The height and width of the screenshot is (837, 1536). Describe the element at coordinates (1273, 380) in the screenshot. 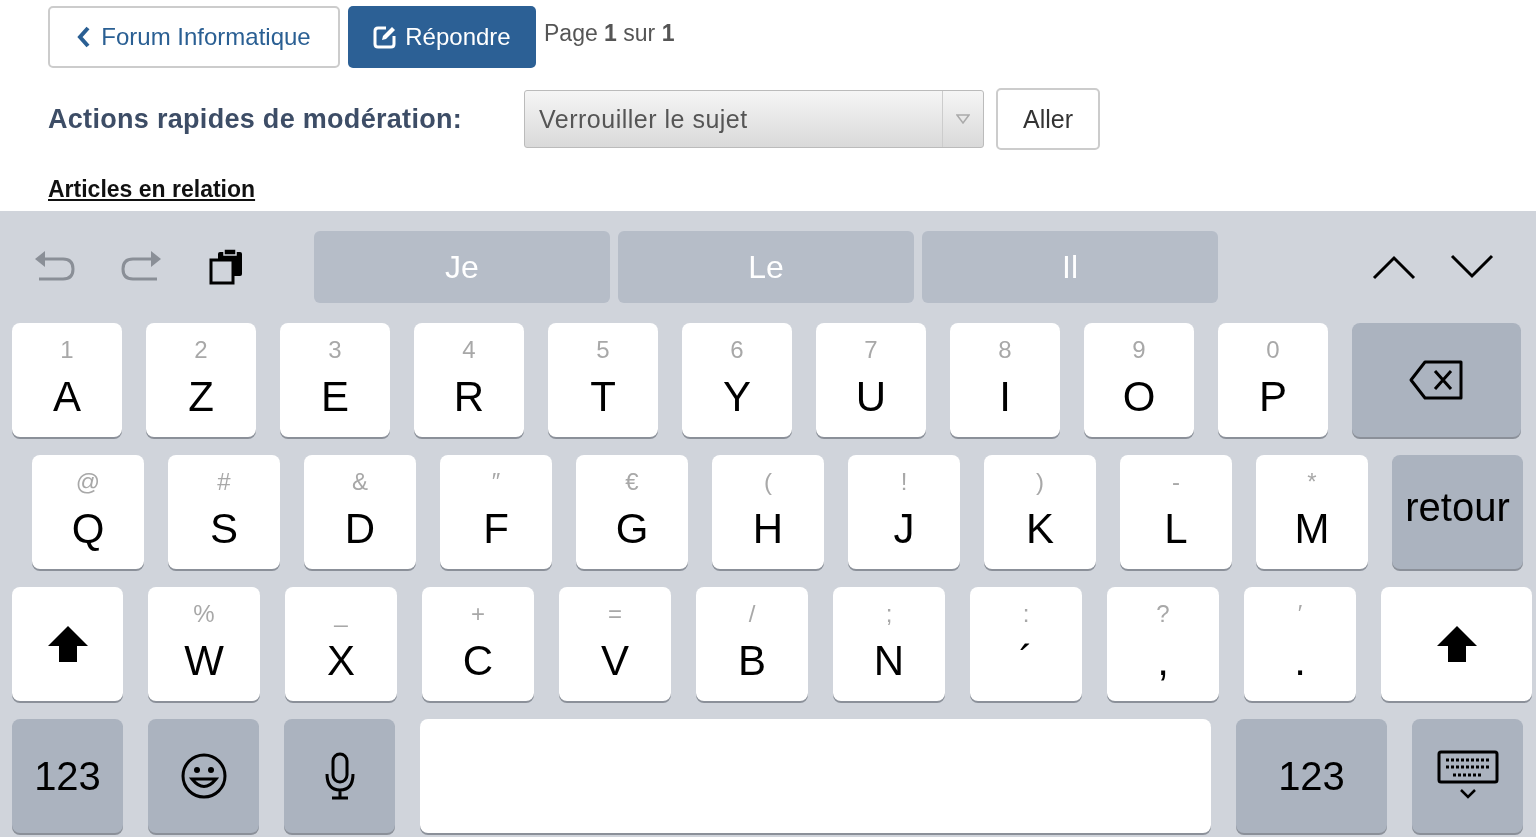

I see `keyboard-key: 0 P` at that location.